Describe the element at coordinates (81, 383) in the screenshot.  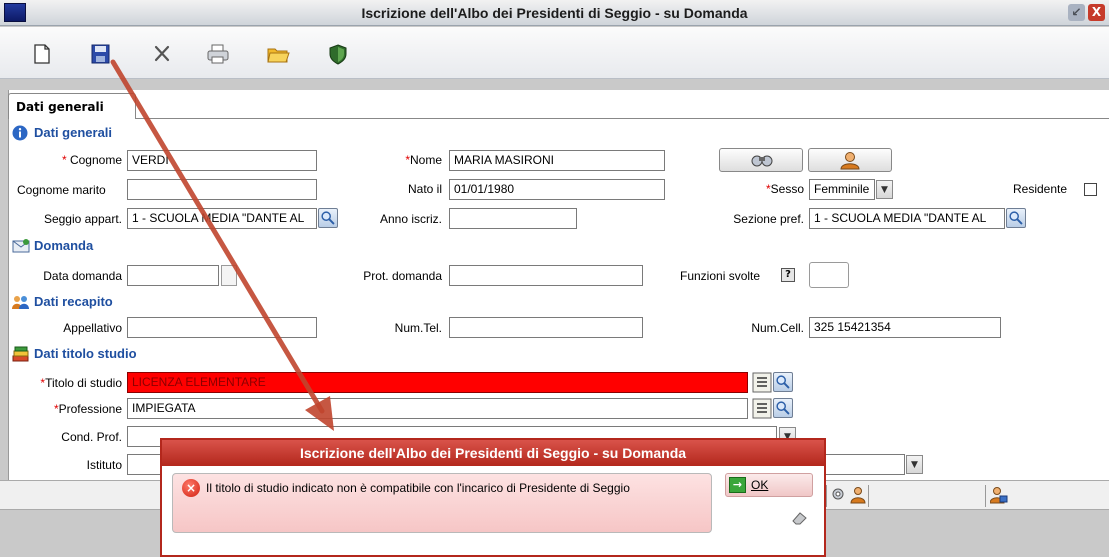
I see `titolo-studio-label: *Titolo di studio` at that location.